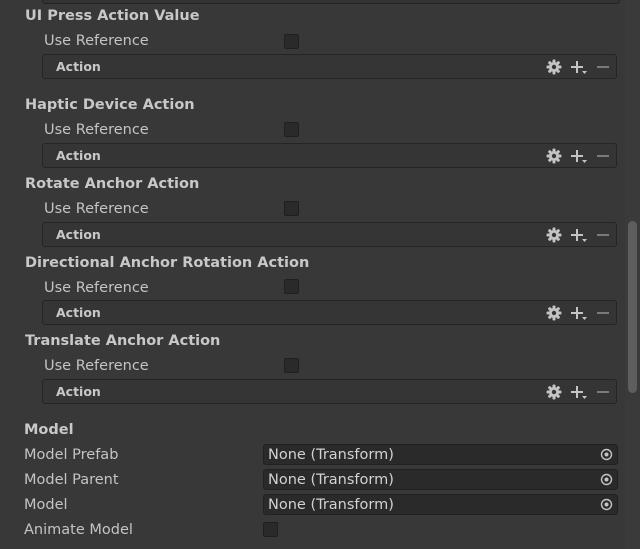 This screenshot has height=549, width=640. Describe the element at coordinates (440, 504) in the screenshot. I see `model-field: None (Transform)` at that location.